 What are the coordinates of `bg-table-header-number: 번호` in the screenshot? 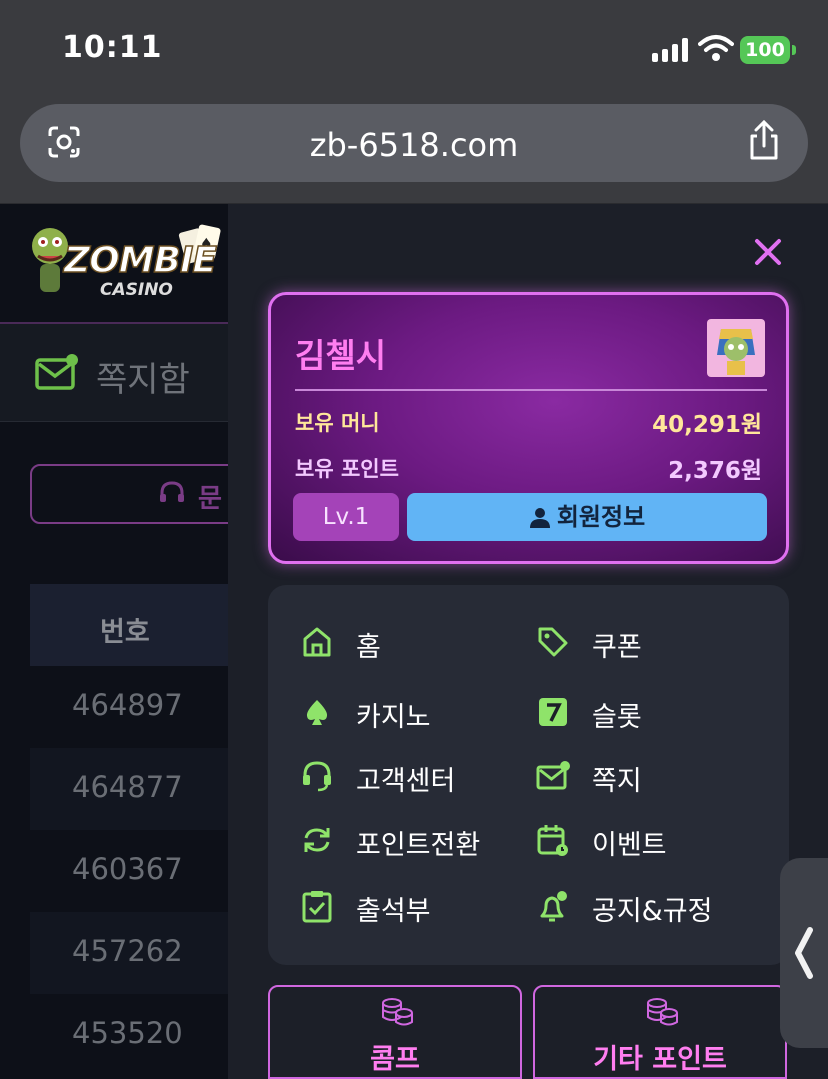 It's located at (125, 632).